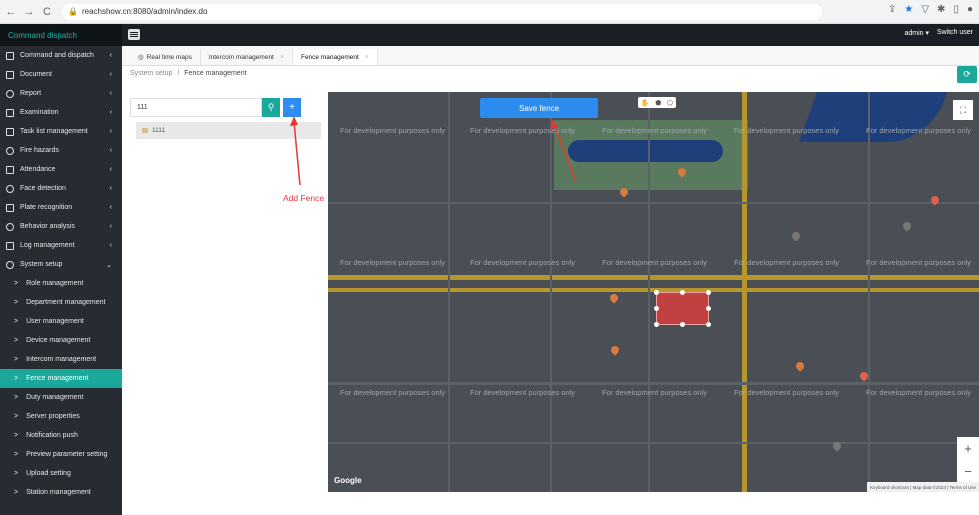 Image resolution: width=979 pixels, height=515 pixels. I want to click on url-text: reachshow.cn:8080/admin/index.do, so click(144, 11).